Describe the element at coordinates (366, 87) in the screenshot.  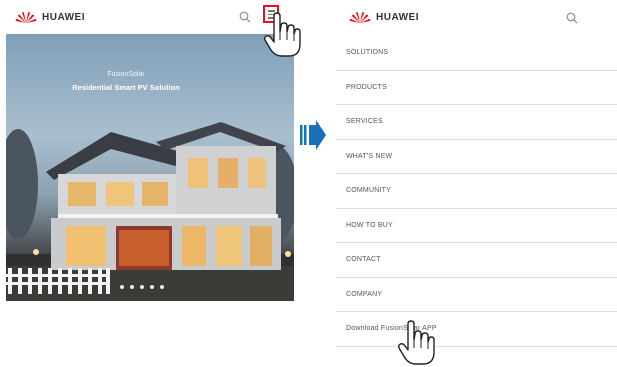
I see `menu-item-label: PRODUCTS` at that location.